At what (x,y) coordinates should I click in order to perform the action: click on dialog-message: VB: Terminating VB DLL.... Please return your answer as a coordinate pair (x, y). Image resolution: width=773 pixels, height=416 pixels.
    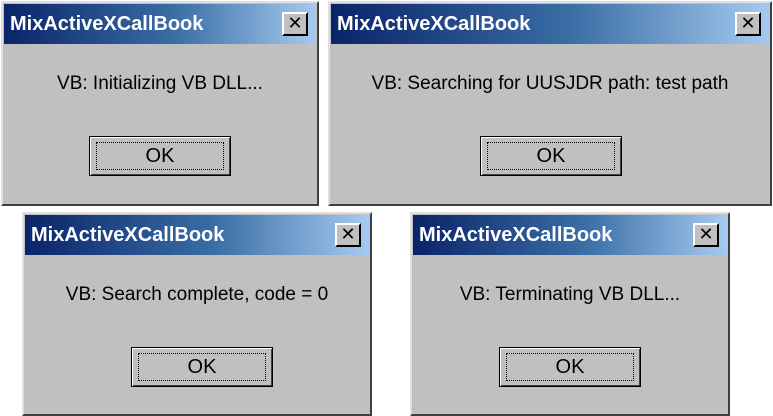
    Looking at the image, I should click on (570, 294).